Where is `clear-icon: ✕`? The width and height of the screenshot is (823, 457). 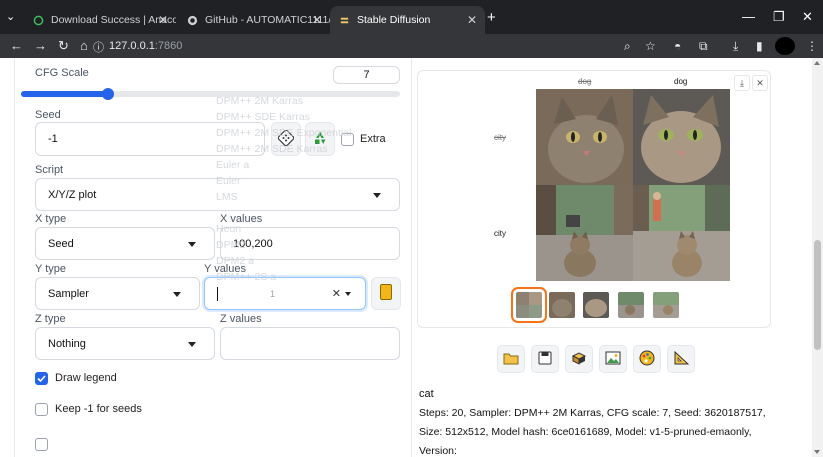
clear-icon: ✕ is located at coordinates (336, 293).